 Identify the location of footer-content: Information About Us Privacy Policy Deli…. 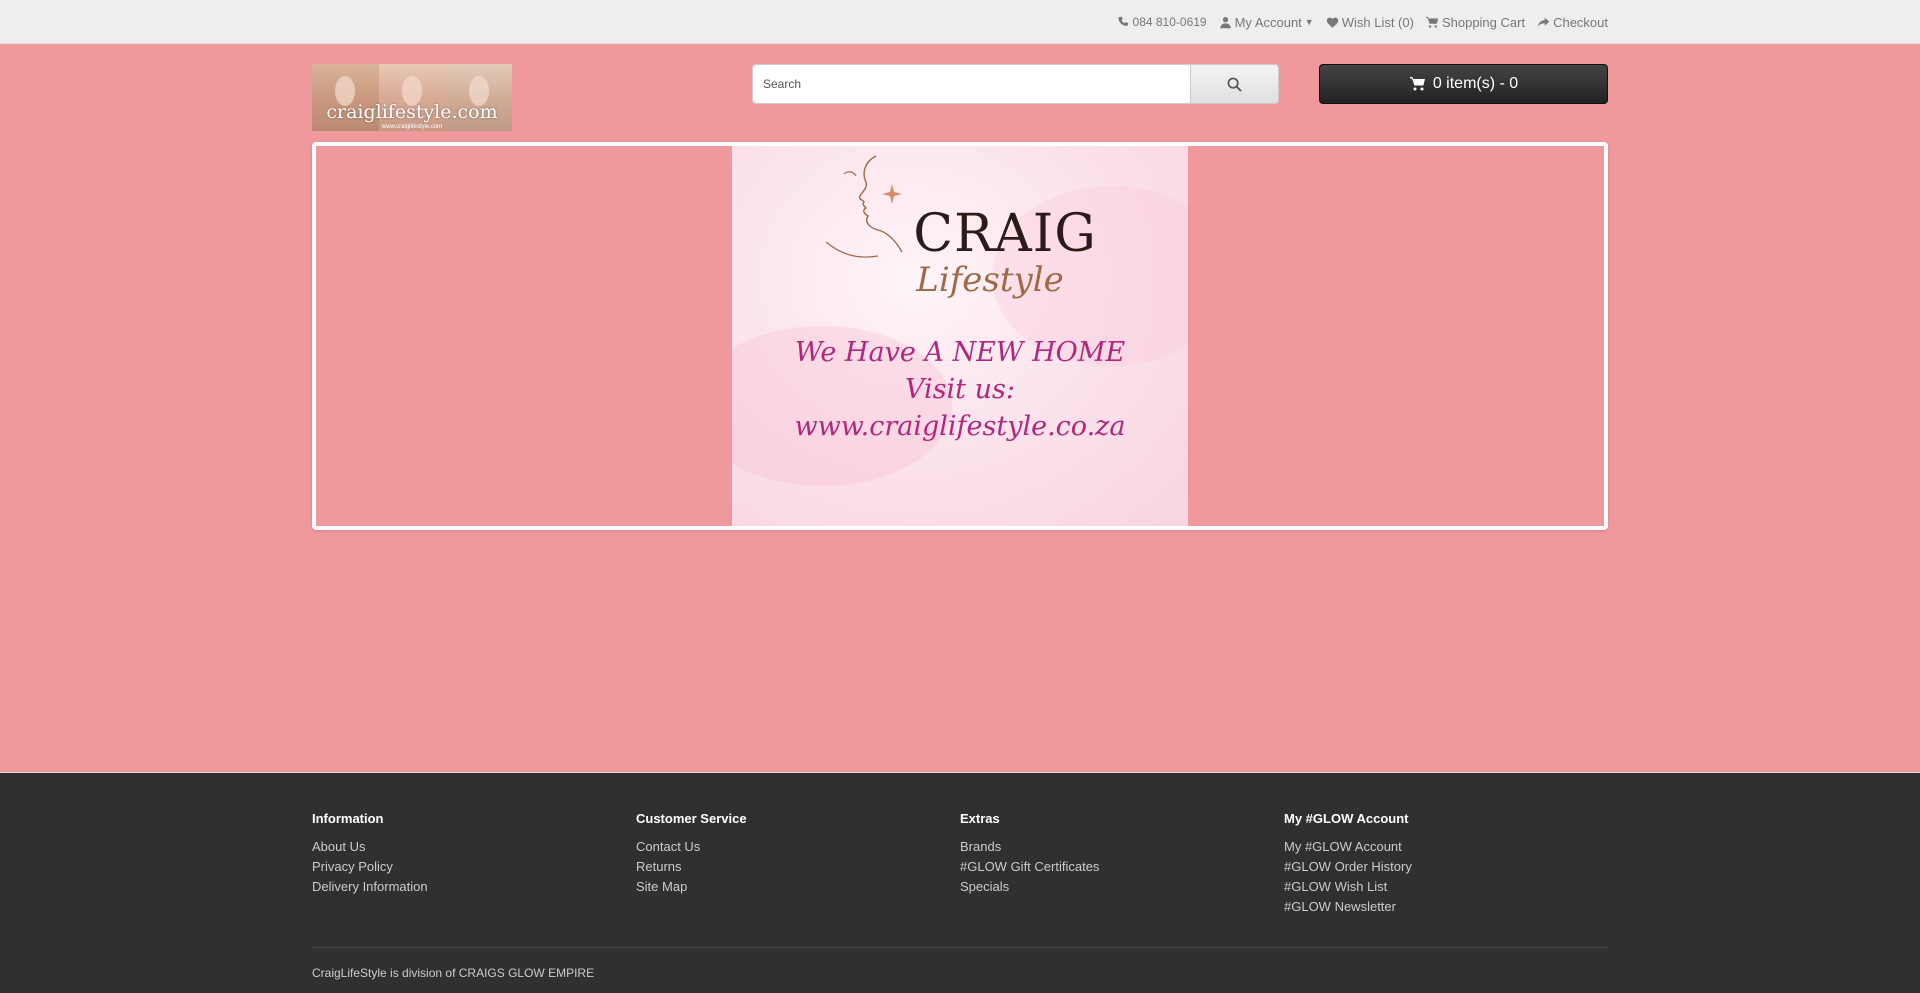
(960, 876).